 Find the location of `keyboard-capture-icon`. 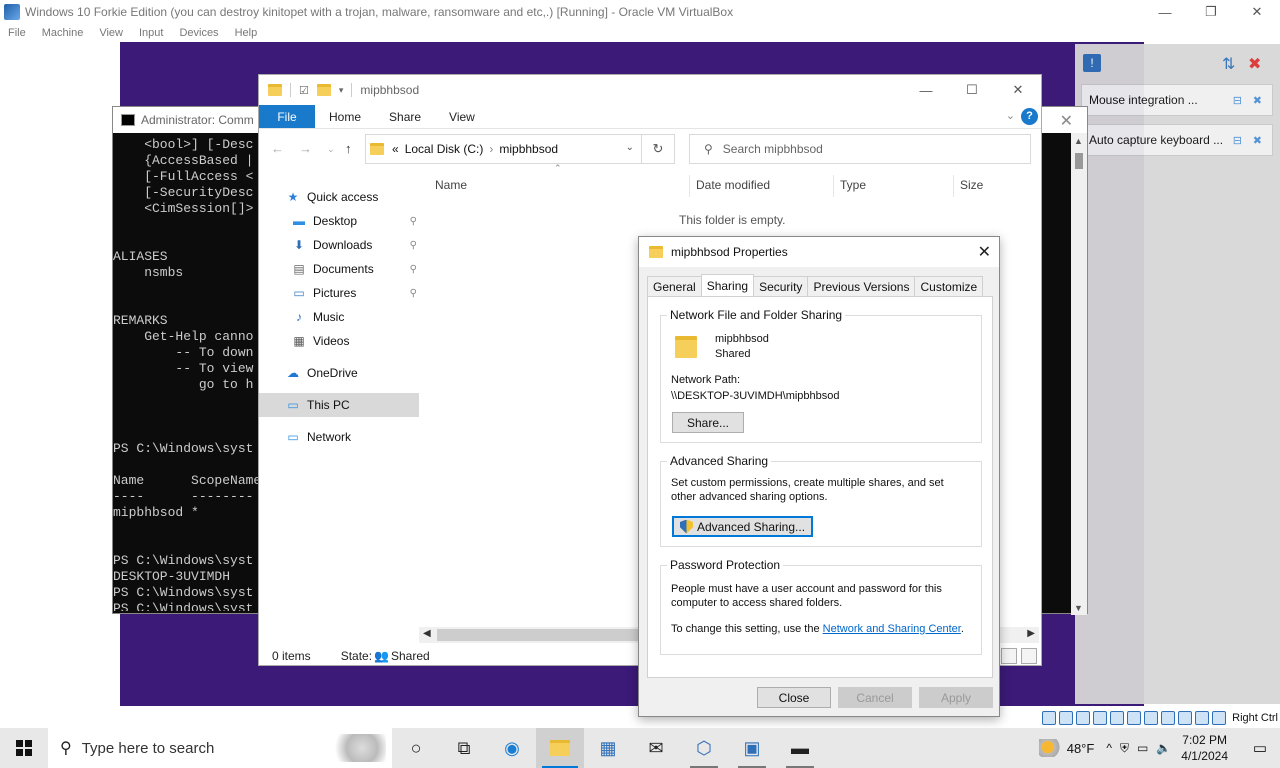

keyboard-capture-icon is located at coordinates (1219, 718).